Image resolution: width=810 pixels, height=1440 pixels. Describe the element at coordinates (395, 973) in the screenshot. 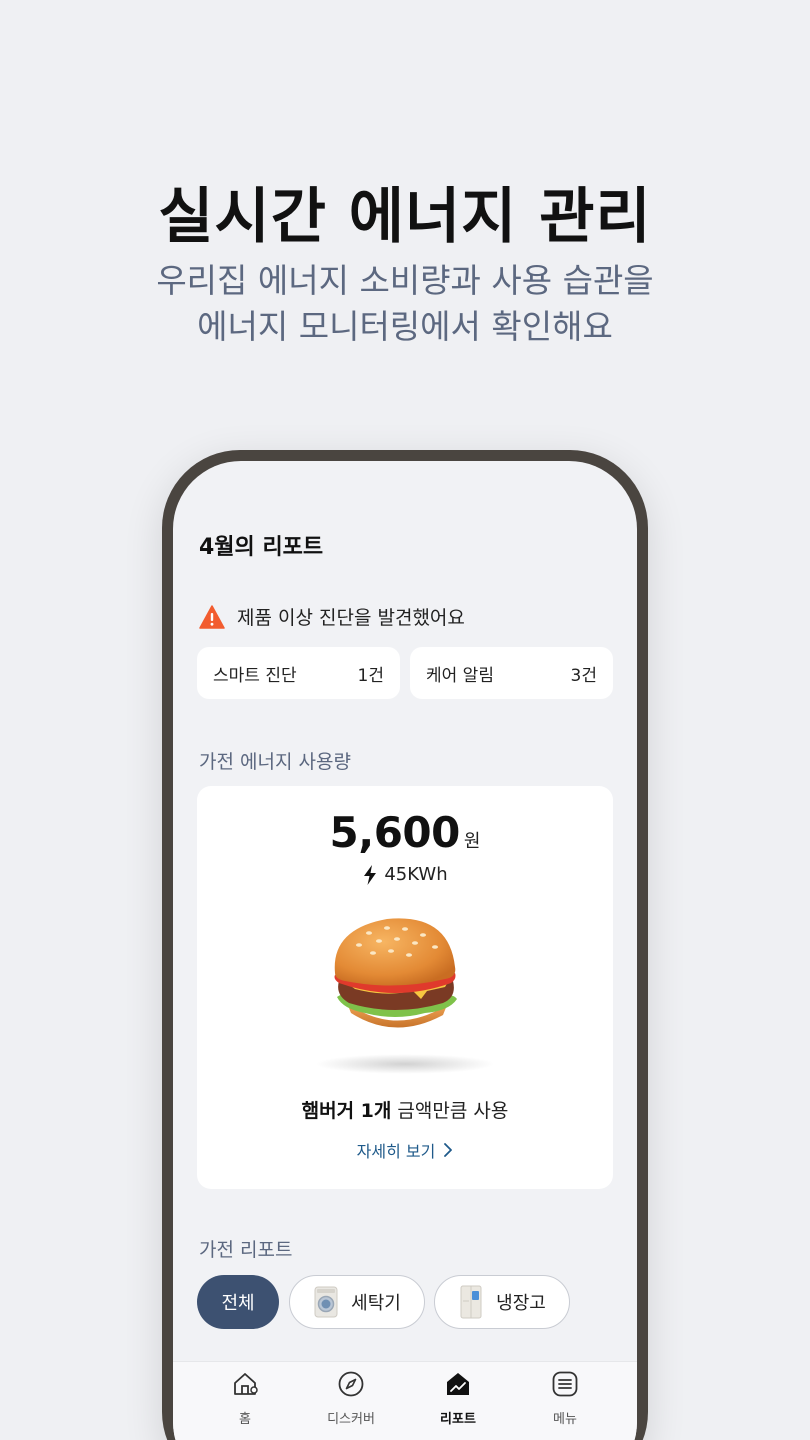

I see `hamburger-illustration` at that location.